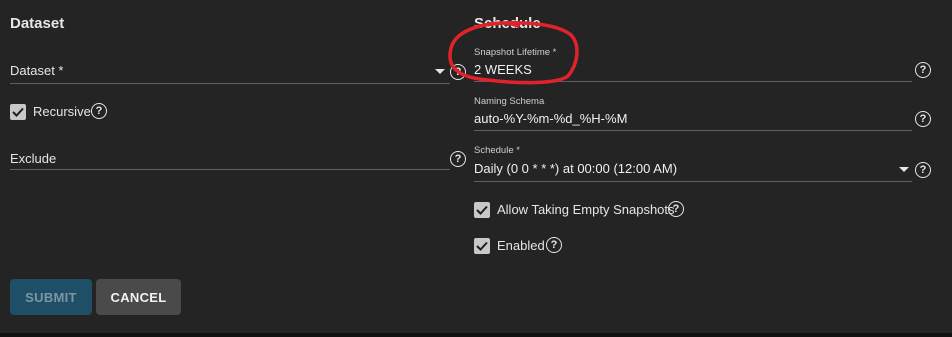 This screenshot has height=337, width=952. What do you see at coordinates (230, 158) in the screenshot?
I see `exclude-input` at bounding box center [230, 158].